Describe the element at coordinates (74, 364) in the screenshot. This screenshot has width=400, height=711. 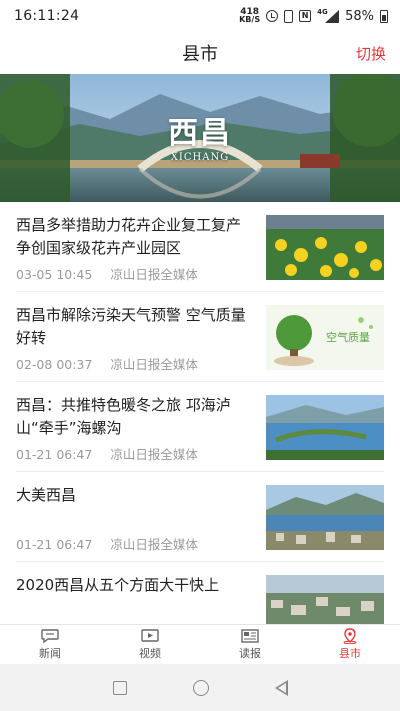
I see `news-time: 00:37` at that location.